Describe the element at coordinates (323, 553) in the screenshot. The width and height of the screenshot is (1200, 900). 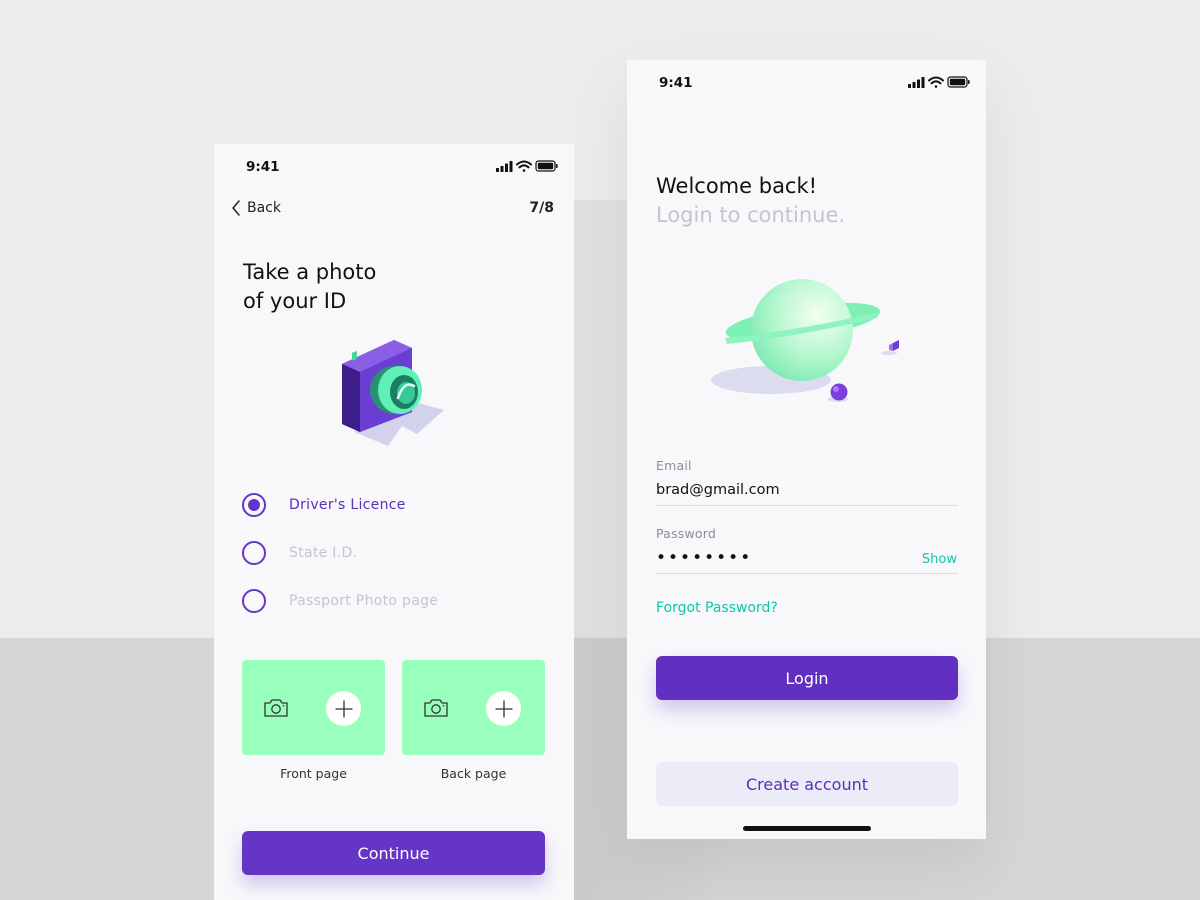
I see `option-label: State I.D.` at that location.